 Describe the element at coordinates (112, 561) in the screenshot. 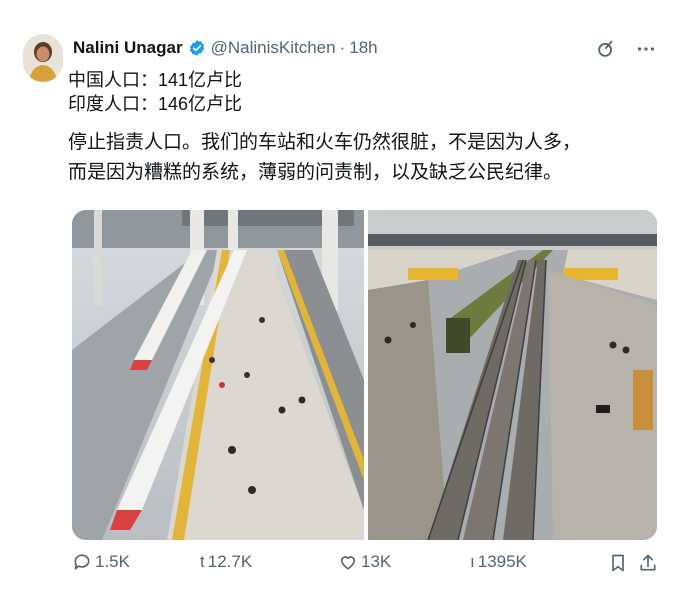

I see `reply-count: 1.5K` at that location.